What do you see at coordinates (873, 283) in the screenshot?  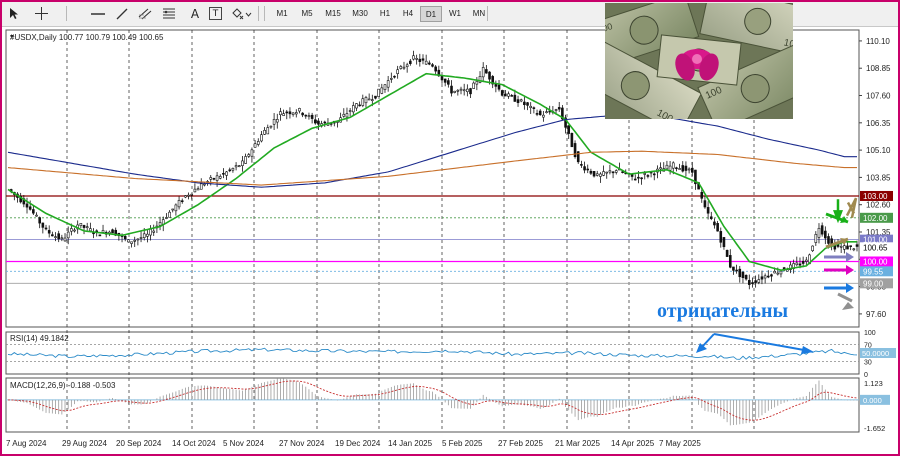 I see `price-label: 99.00` at bounding box center [873, 283].